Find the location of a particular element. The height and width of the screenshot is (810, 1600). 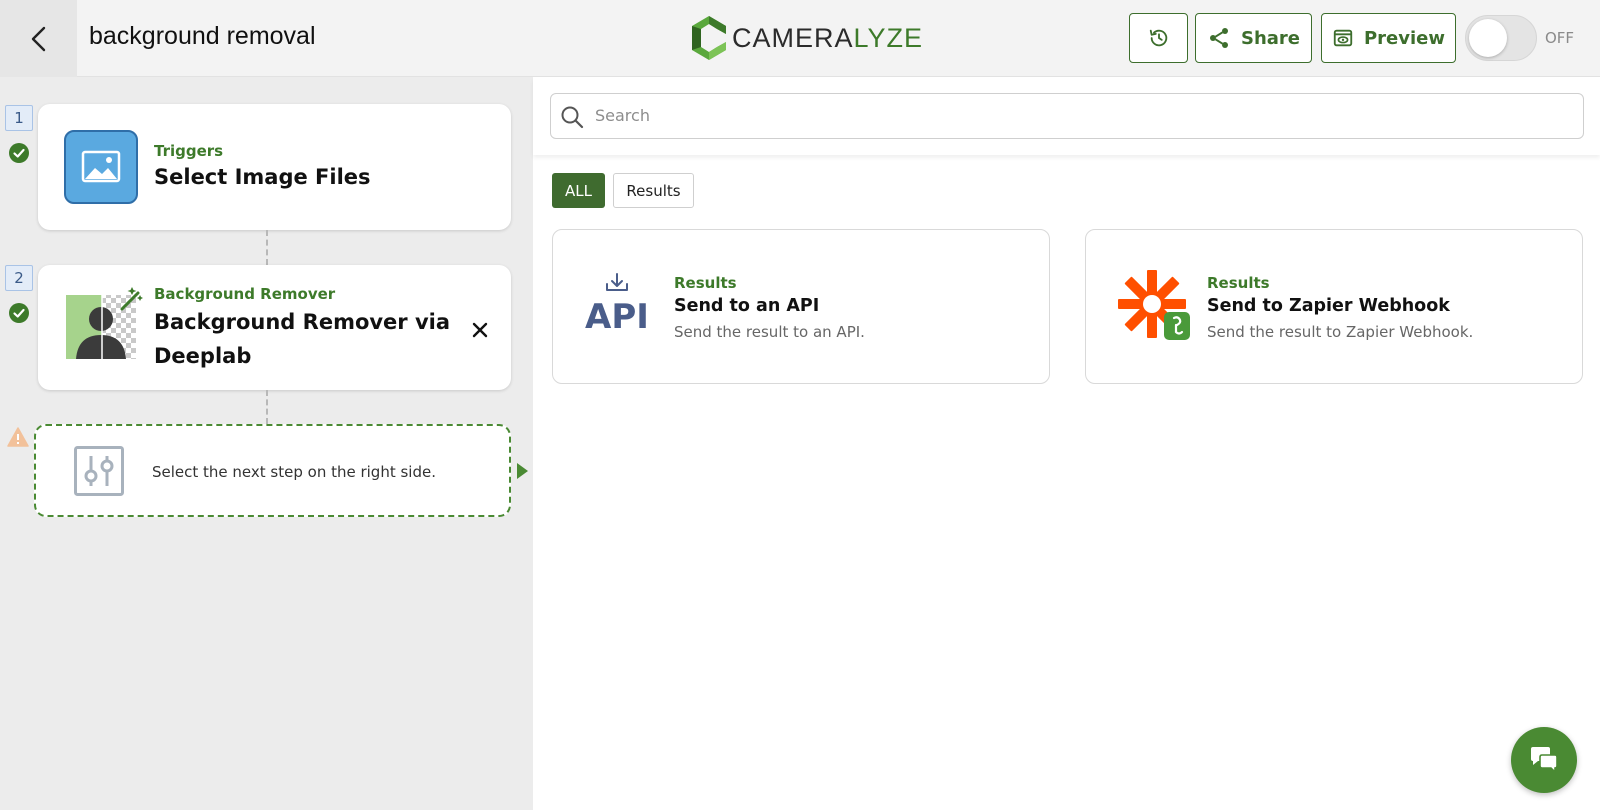

preview-icon is located at coordinates (1343, 38).